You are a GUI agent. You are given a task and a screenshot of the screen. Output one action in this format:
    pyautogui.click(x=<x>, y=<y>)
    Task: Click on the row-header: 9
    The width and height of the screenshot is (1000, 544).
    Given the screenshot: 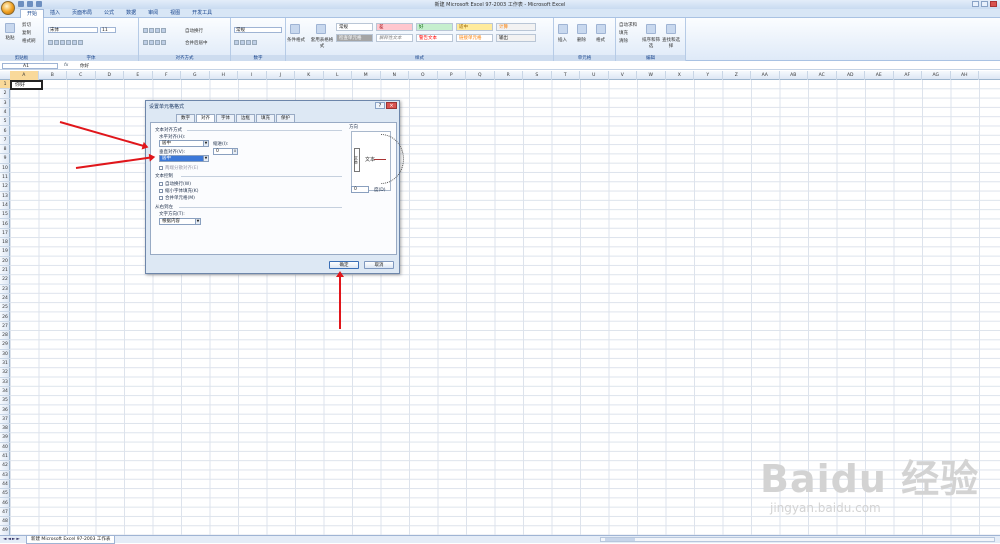 What is the action you would take?
    pyautogui.click(x=5, y=159)
    